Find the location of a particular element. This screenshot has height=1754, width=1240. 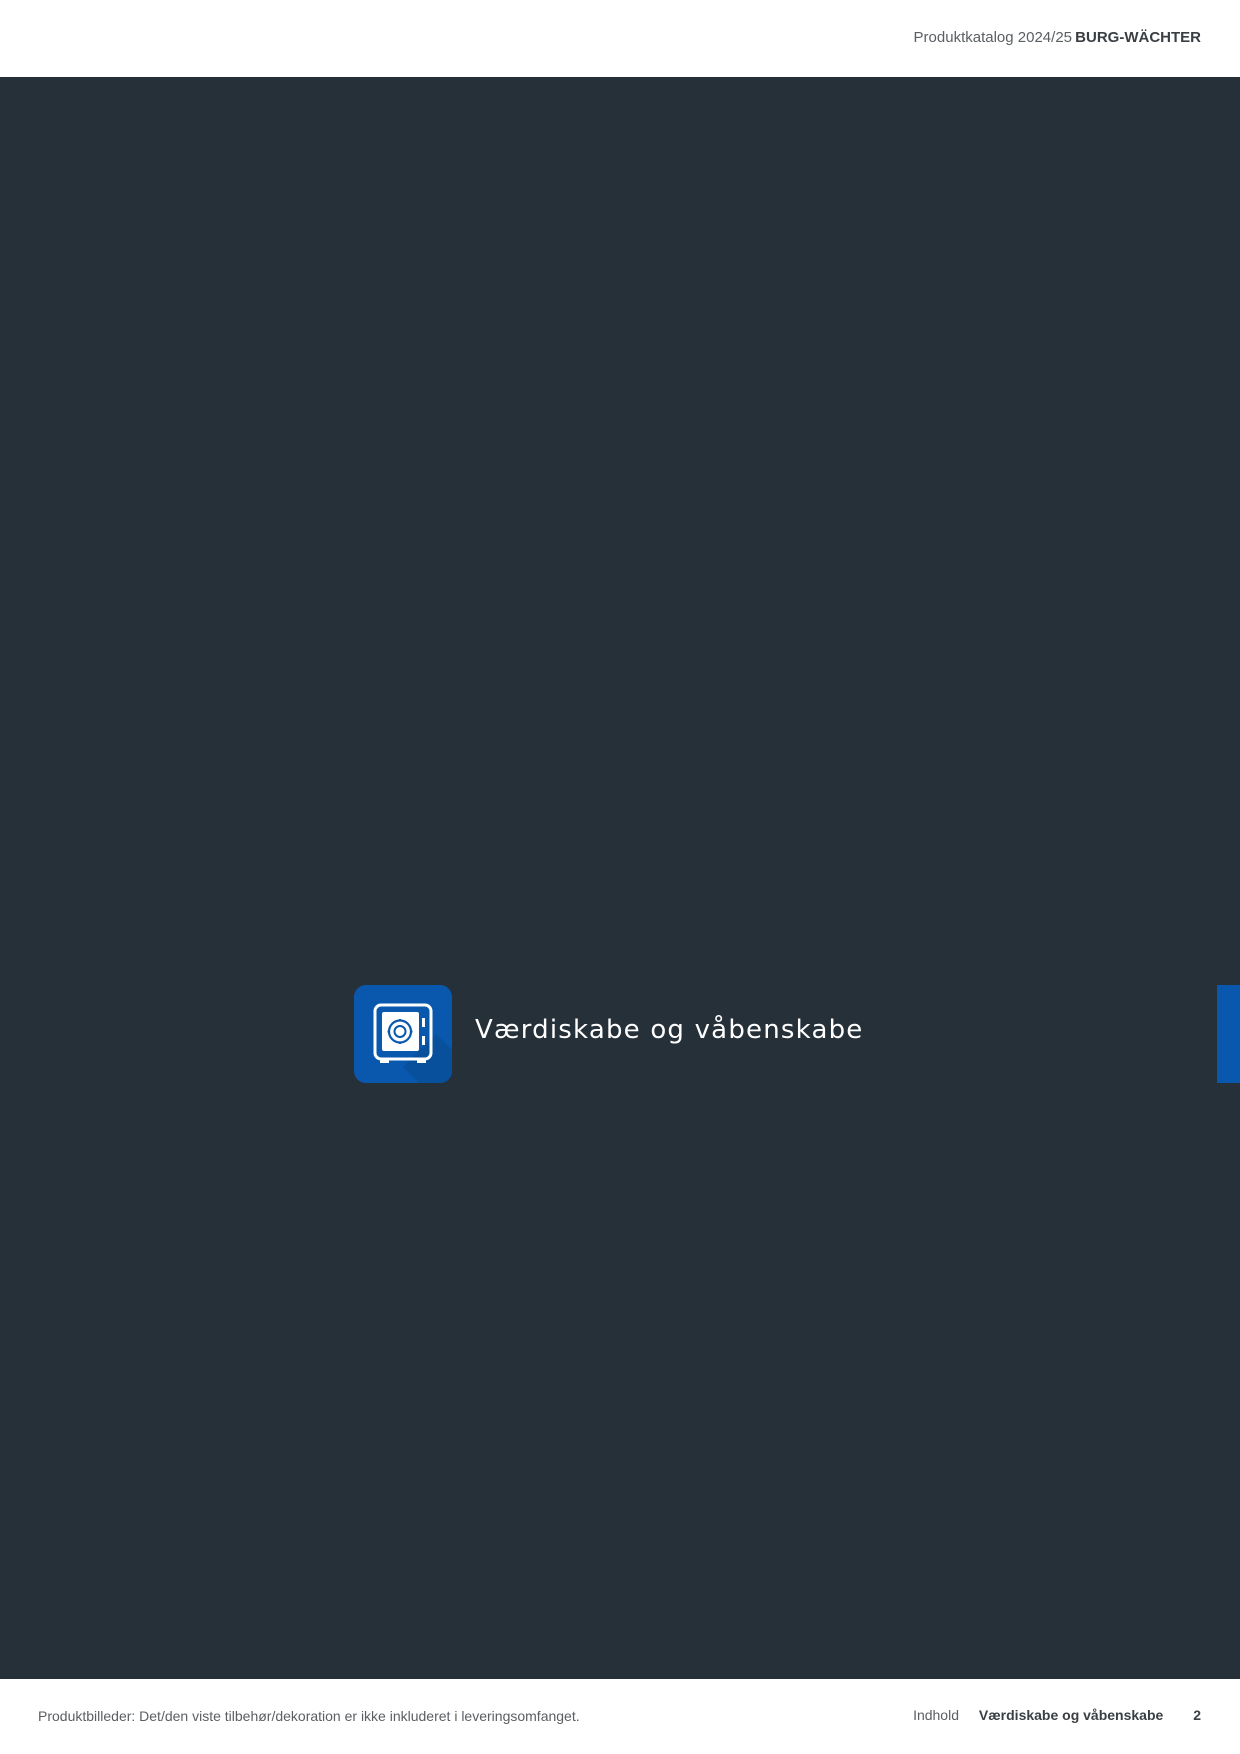

section-title: Værdiskabe og våbenskabe is located at coordinates (669, 1030).